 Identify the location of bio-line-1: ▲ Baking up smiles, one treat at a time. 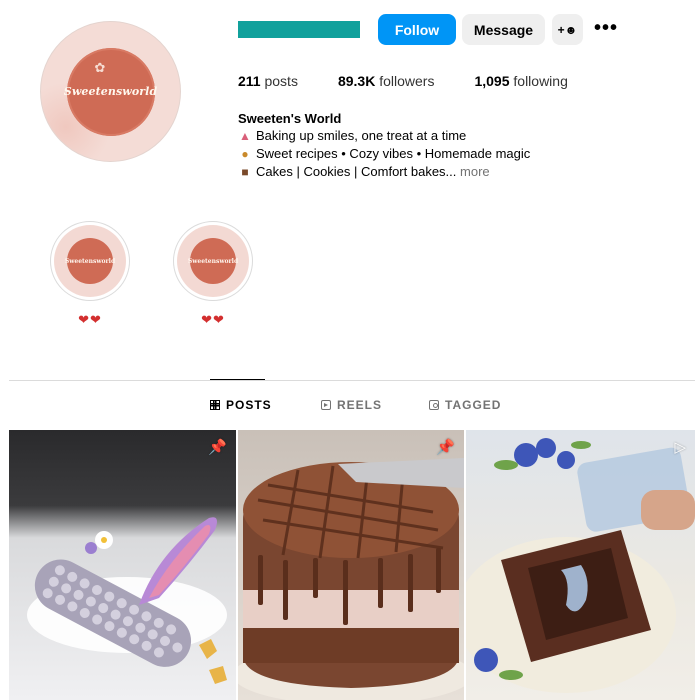
(353, 135).